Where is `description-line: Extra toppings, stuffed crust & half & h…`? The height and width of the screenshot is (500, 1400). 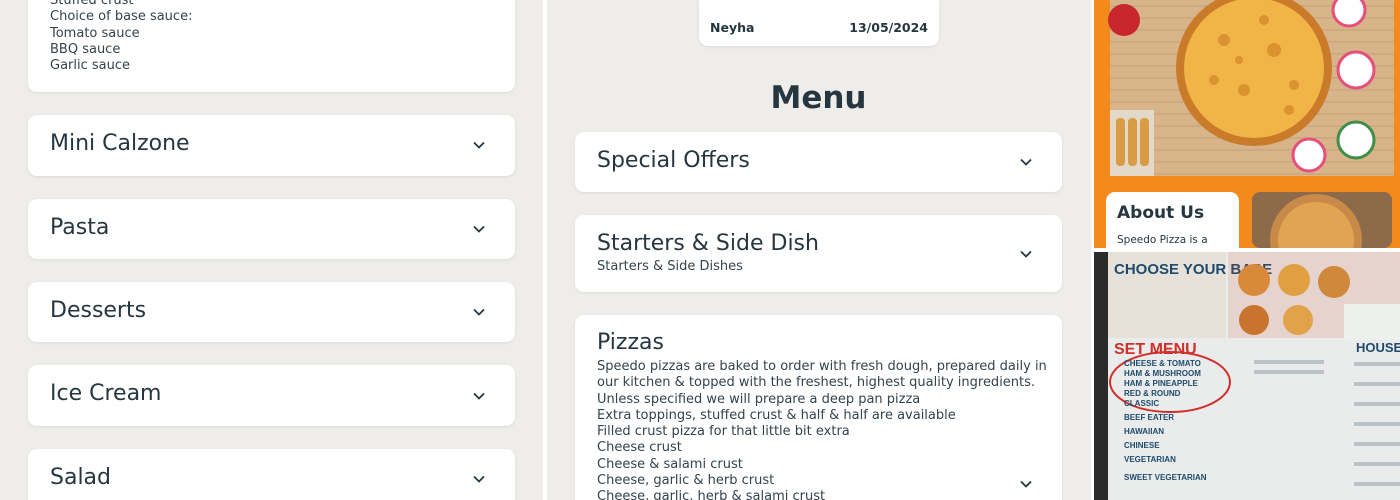 description-line: Extra toppings, stuffed crust & half & h… is located at coordinates (776, 415).